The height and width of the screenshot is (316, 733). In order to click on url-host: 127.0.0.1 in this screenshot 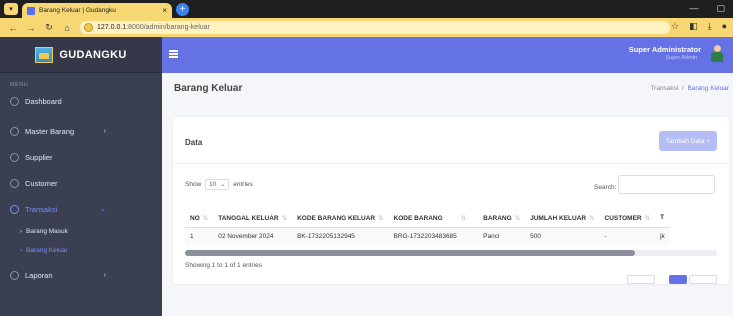, I will do `click(112, 27)`.